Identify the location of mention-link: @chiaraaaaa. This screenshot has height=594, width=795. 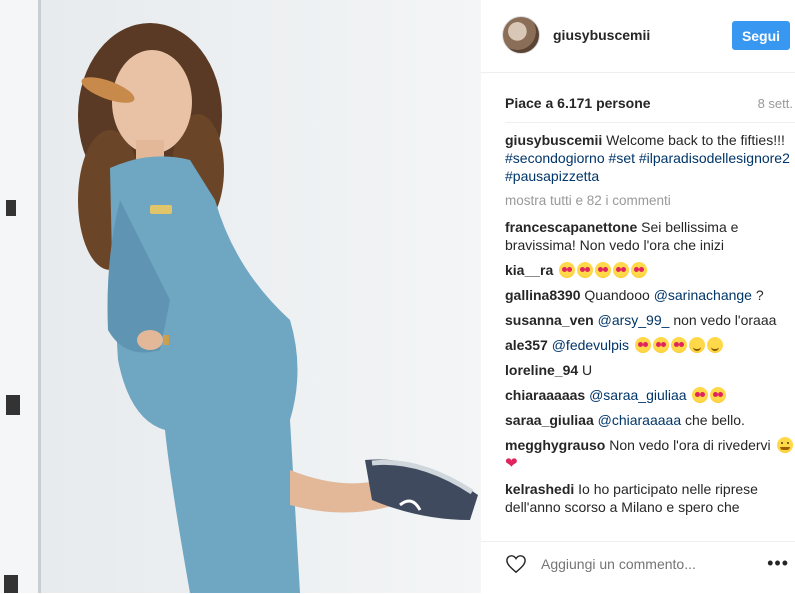
(640, 420).